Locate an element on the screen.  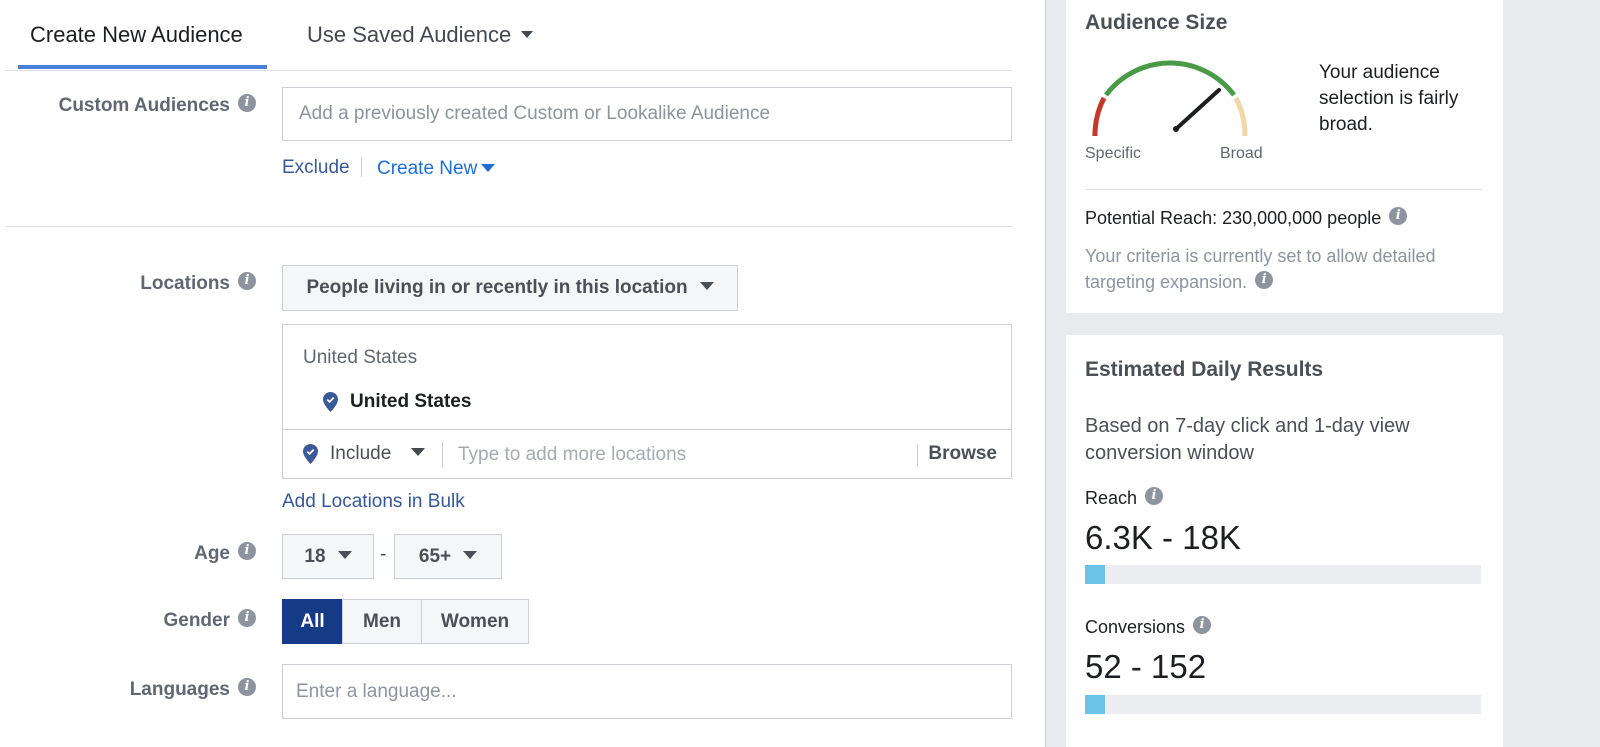
languages-label: Languages i is located at coordinates (192, 689).